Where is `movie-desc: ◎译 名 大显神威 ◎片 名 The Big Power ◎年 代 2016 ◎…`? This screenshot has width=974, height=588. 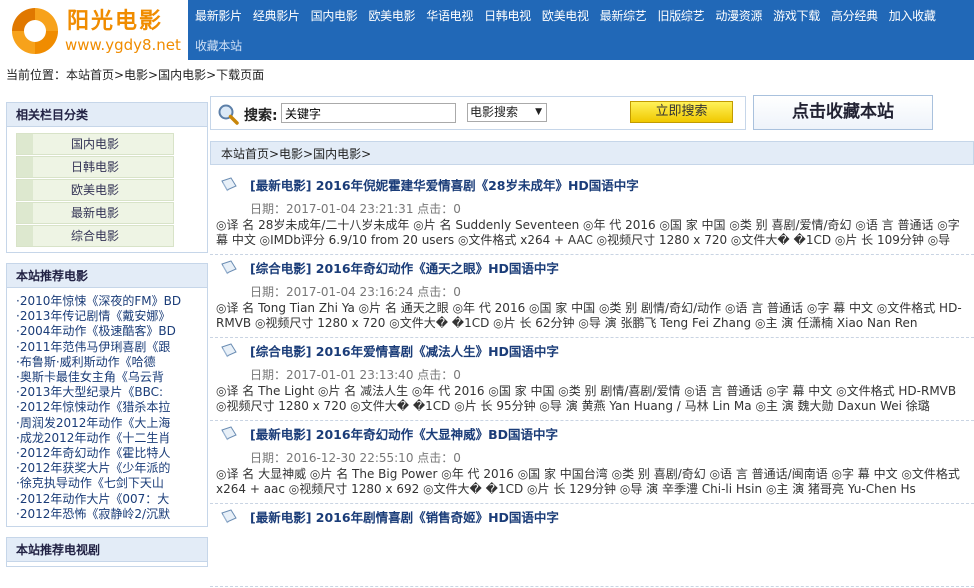 movie-desc: ◎译 名 大显神威 ◎片 名 The Big Power ◎年 代 2016 ◎… is located at coordinates (588, 481).